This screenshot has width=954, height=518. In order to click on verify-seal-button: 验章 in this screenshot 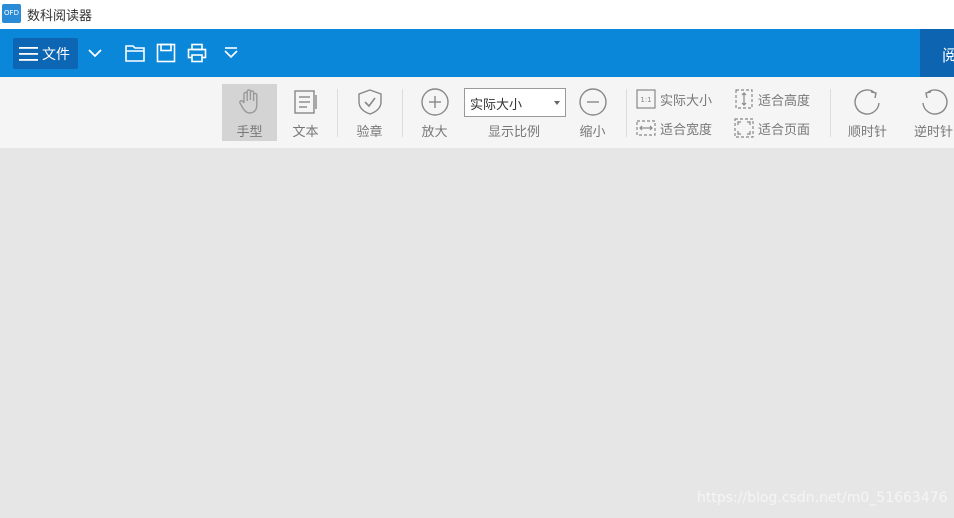, I will do `click(369, 112)`.